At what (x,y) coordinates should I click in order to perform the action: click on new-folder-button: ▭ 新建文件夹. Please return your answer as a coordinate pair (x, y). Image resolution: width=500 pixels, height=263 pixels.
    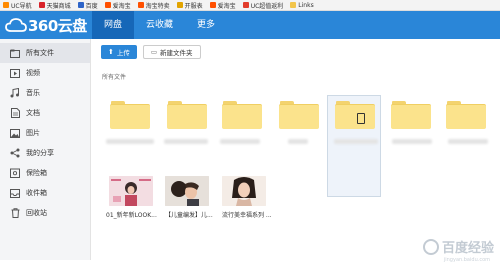
    Looking at the image, I should click on (171, 52).